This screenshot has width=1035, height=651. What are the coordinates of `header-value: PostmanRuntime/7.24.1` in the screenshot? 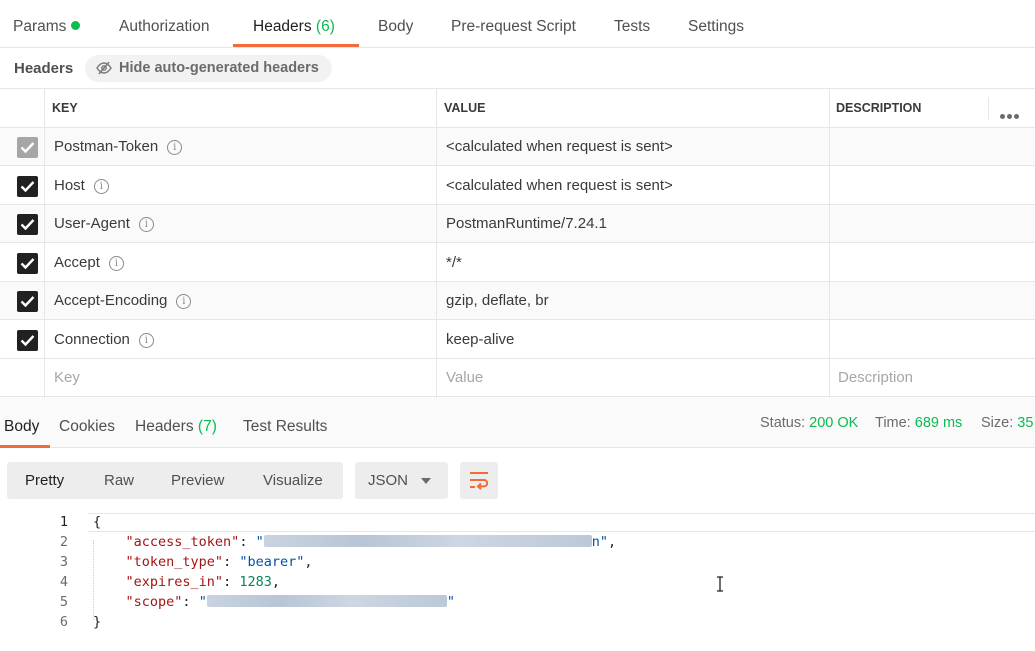 It's located at (526, 224).